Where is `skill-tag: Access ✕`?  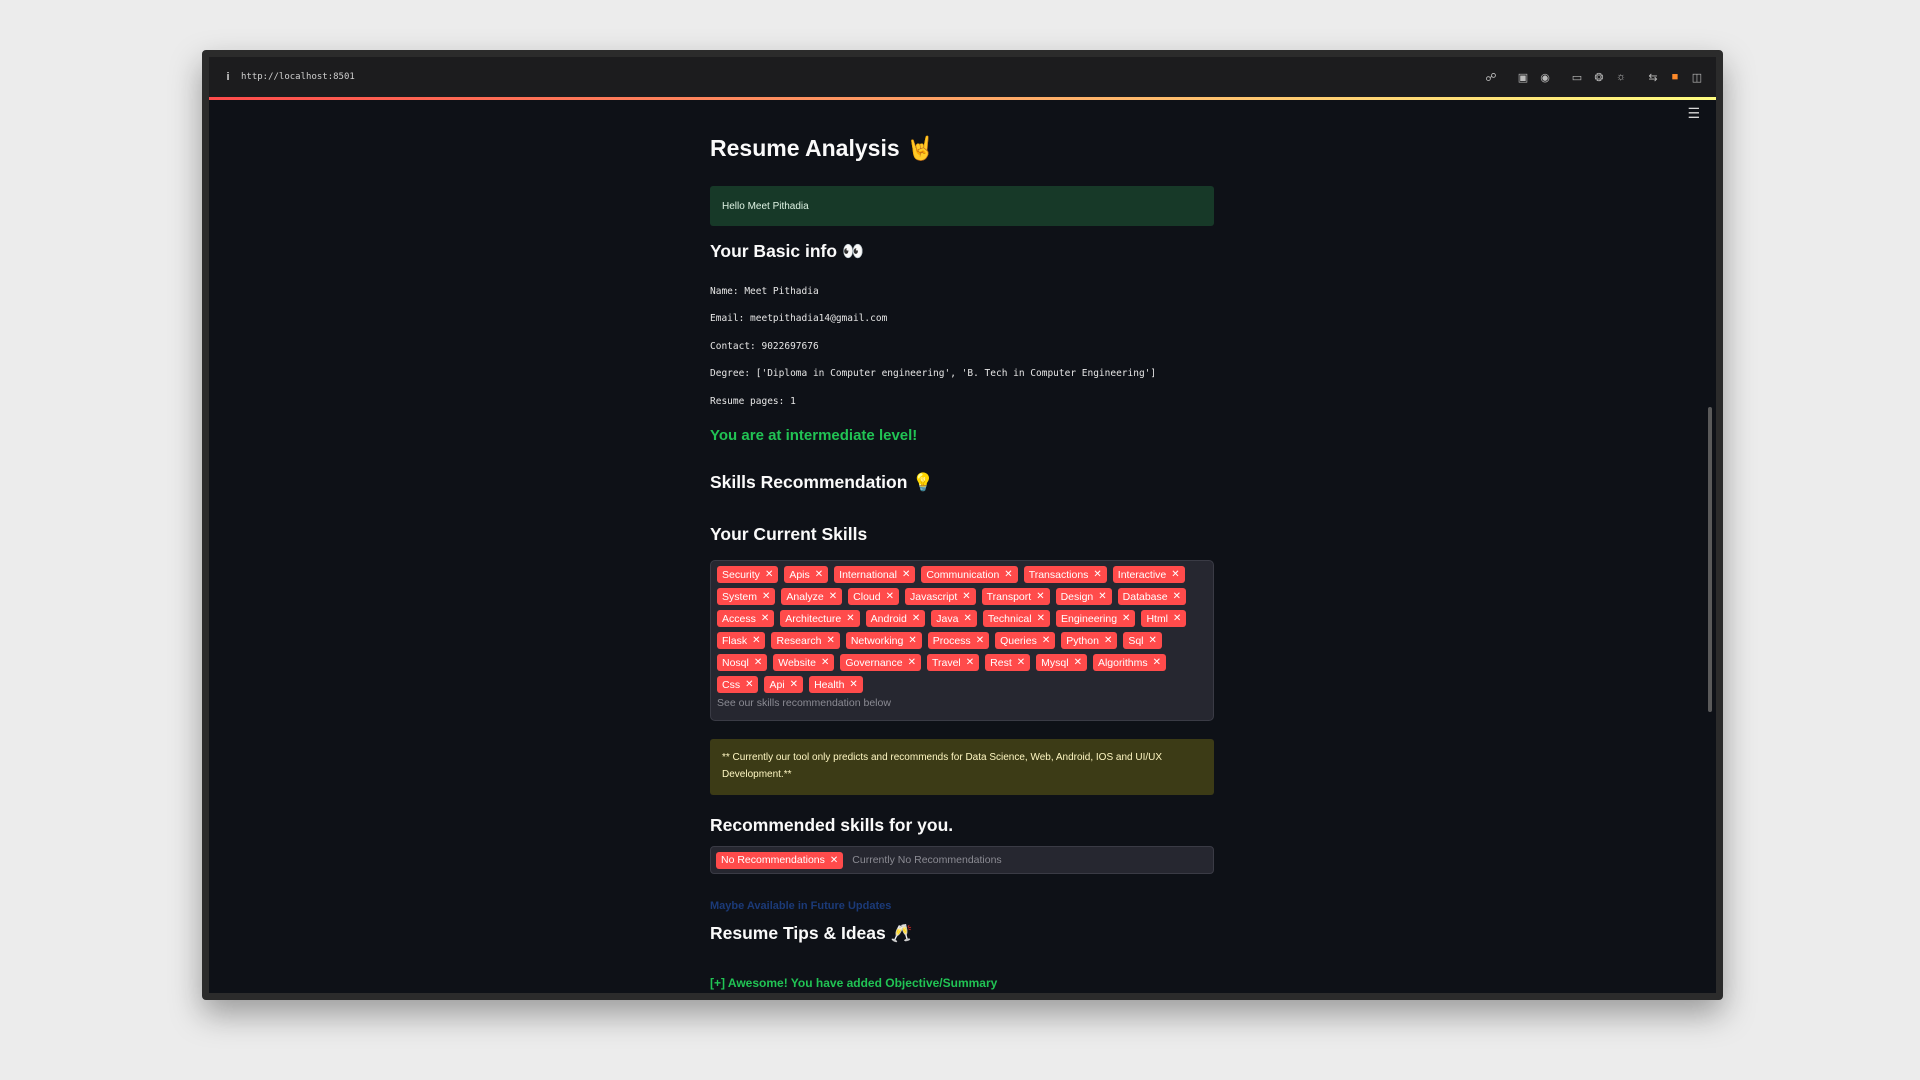
skill-tag: Access ✕ is located at coordinates (746, 618).